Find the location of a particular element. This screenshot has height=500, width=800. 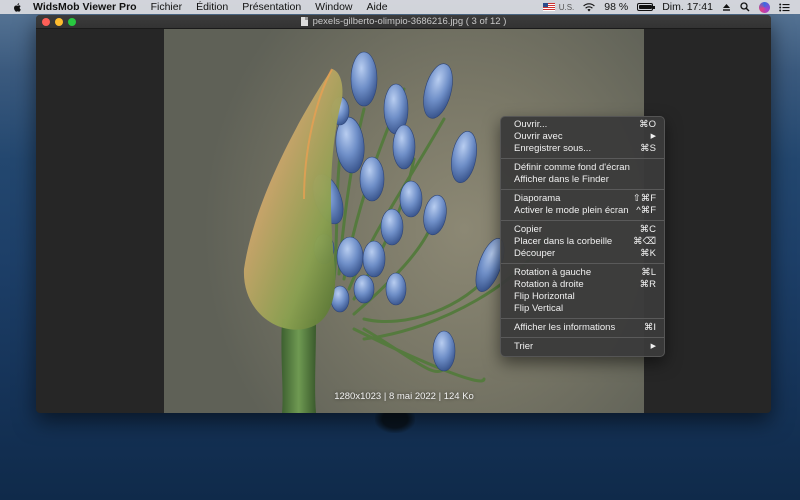

traffic-lights is located at coordinates (59, 22).